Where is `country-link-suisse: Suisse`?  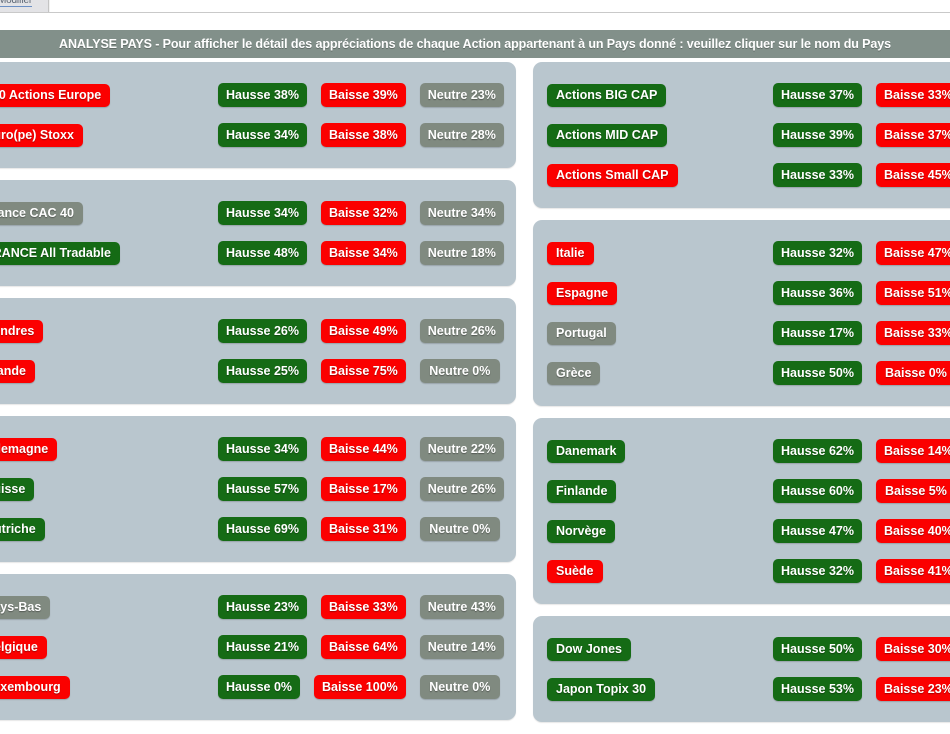
country-link-suisse: Suisse is located at coordinates (17, 489).